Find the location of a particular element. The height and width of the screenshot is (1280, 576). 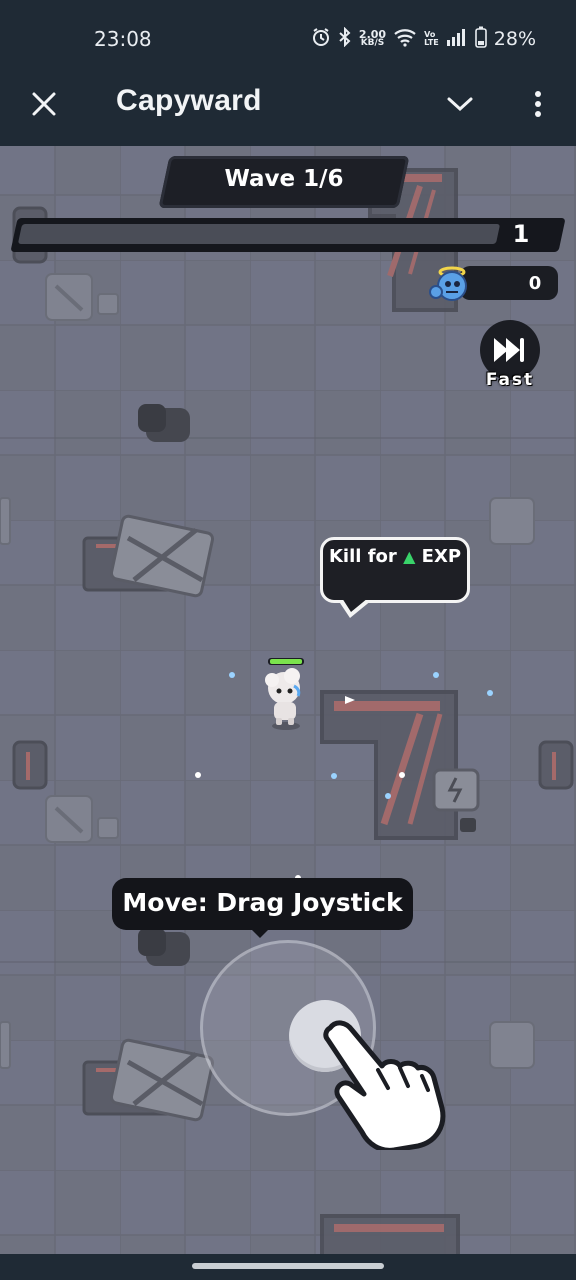

hint-text: Kill for ▲ EXP is located at coordinates (395, 556).